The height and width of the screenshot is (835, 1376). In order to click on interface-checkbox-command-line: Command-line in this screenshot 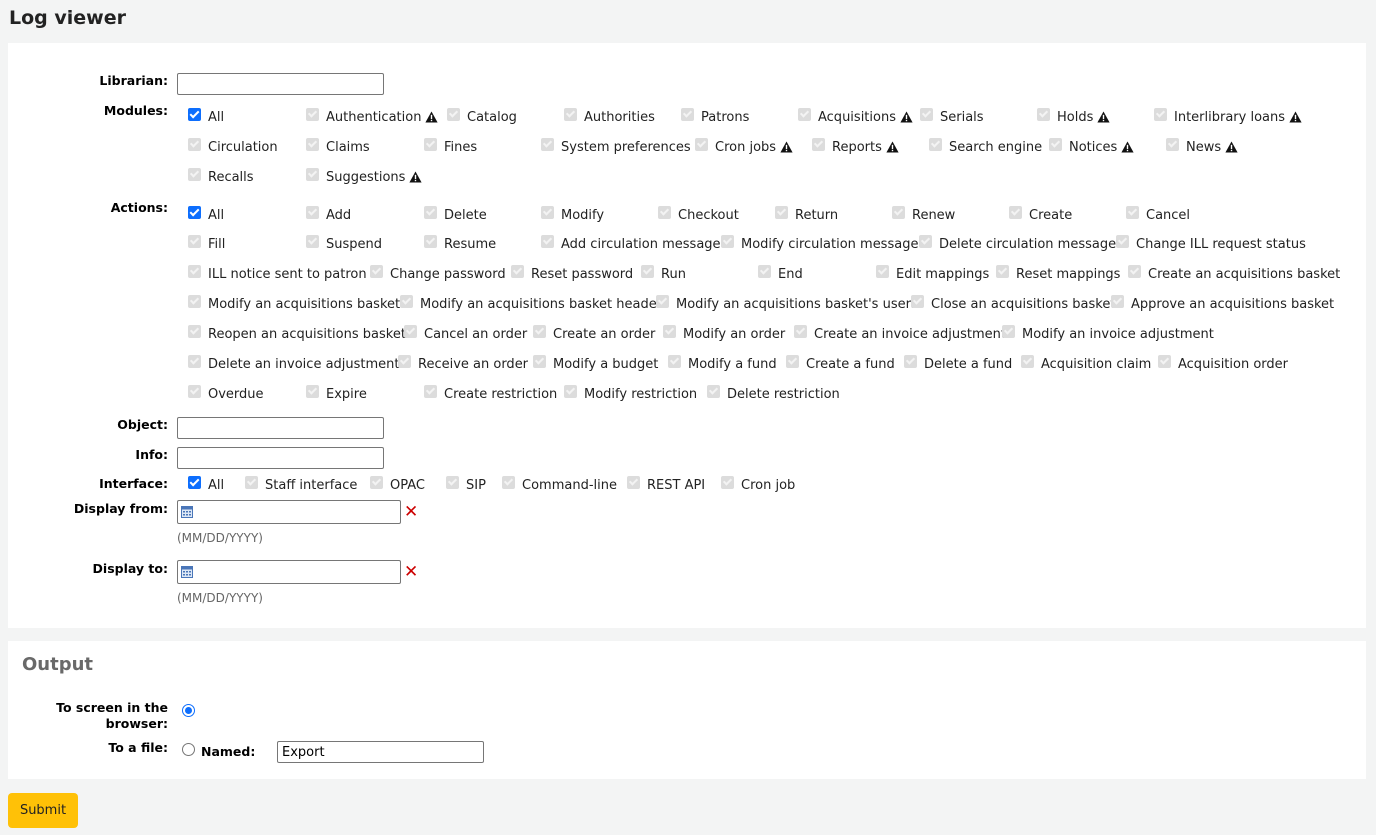, I will do `click(559, 484)`.